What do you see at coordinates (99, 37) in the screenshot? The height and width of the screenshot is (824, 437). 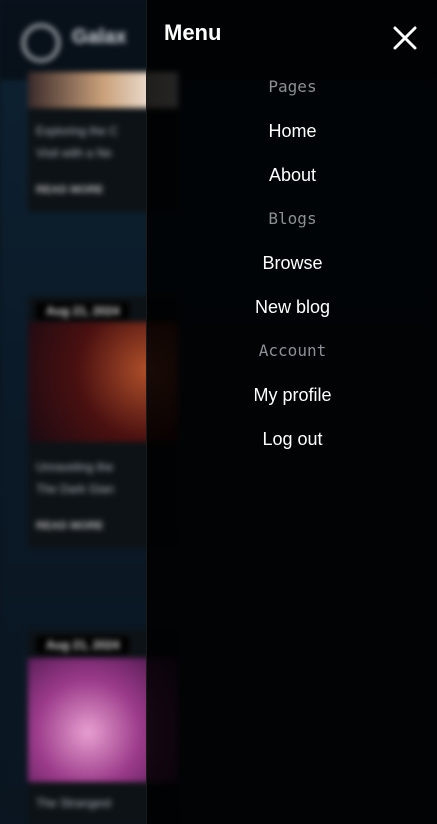 I see `logo-text: Galax` at bounding box center [99, 37].